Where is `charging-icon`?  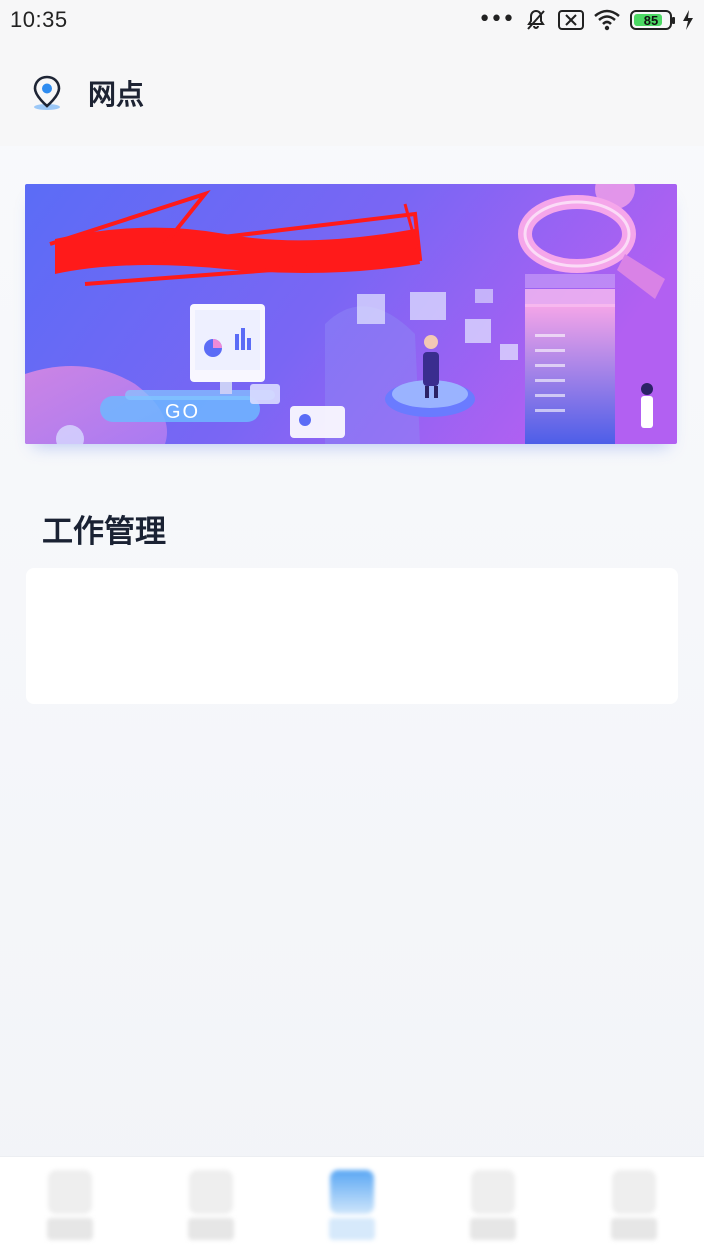
charging-icon is located at coordinates (688, 20).